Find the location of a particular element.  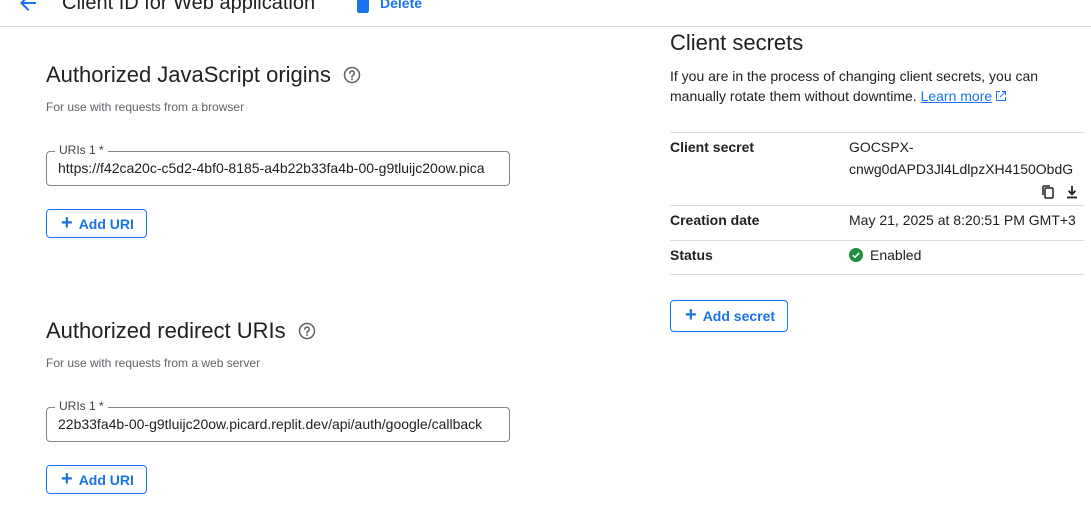

add-secret-button: + Add secret is located at coordinates (729, 316).